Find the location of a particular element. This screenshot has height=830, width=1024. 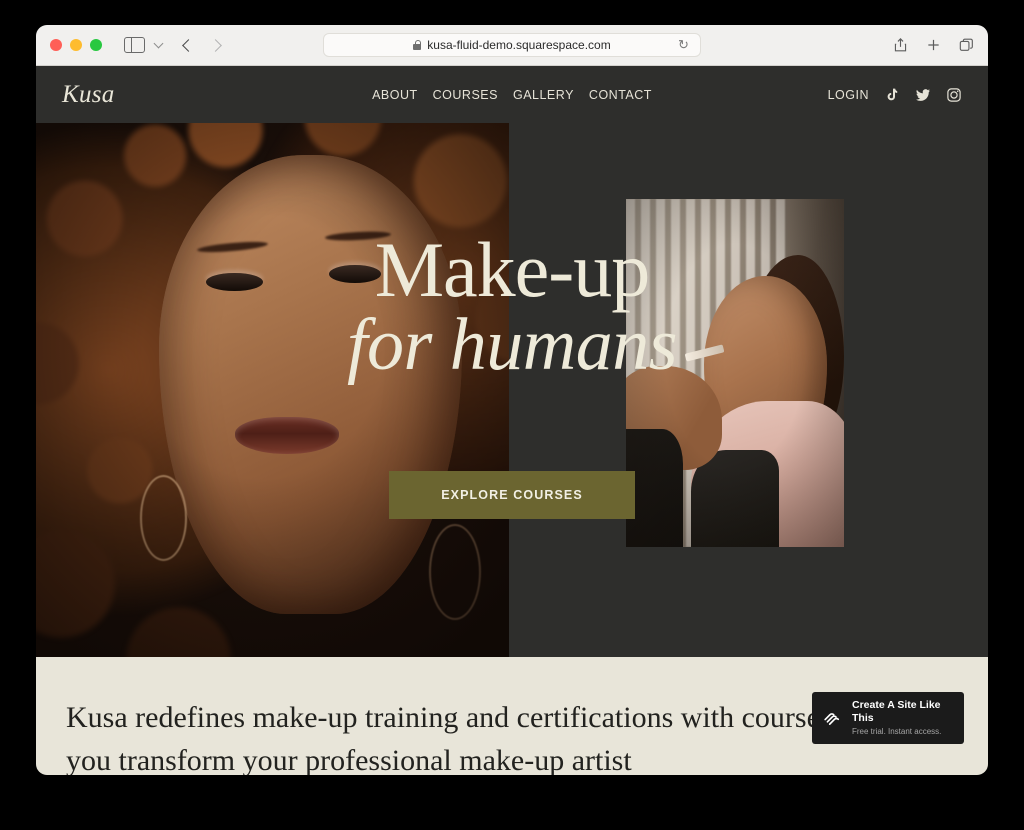

squarespace-logo-icon is located at coordinates (832, 718).